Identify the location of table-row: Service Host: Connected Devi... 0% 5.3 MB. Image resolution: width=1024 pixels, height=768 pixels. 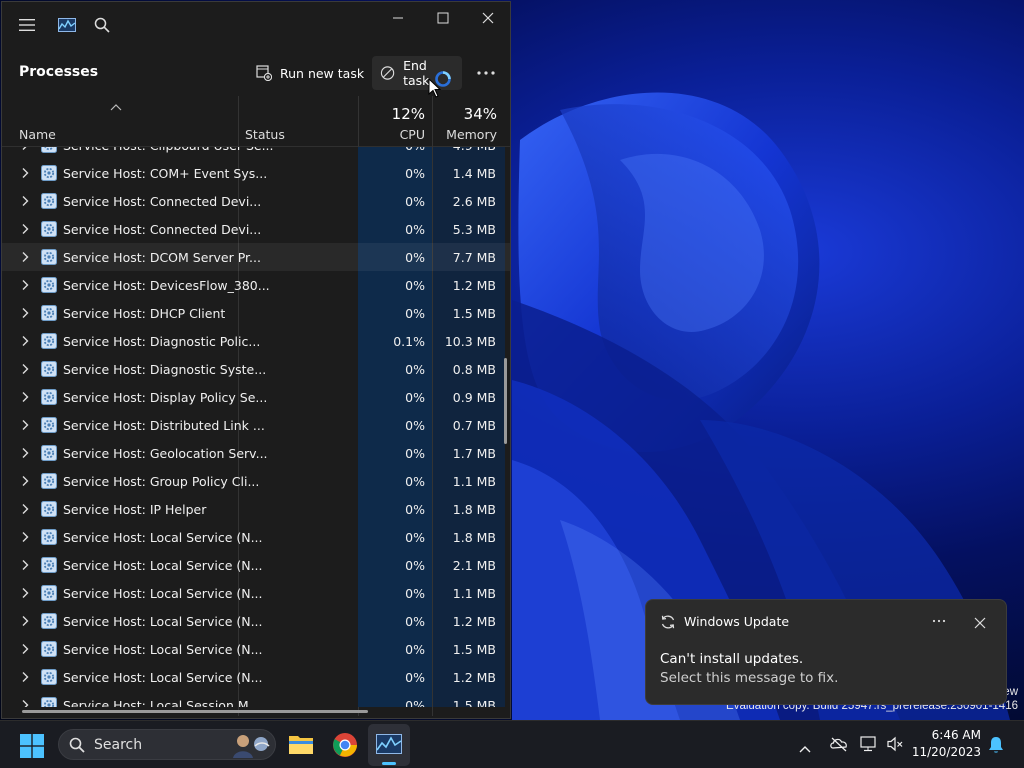
(256, 229).